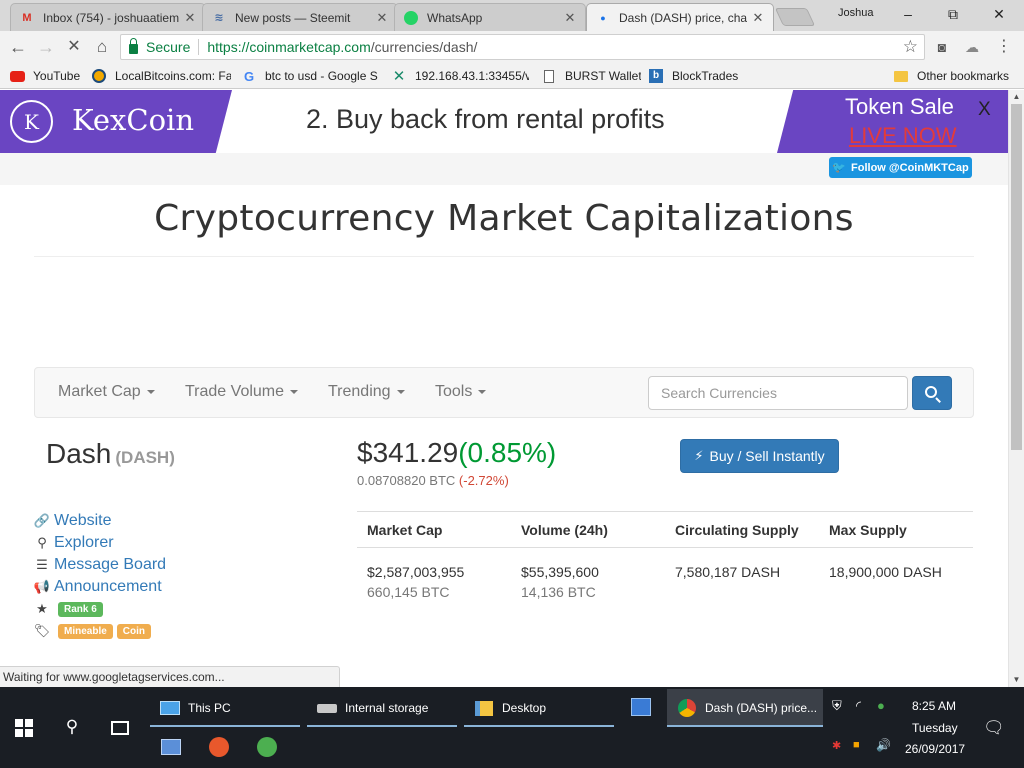 This screenshot has width=1024, height=768. Describe the element at coordinates (18, 47) in the screenshot. I see `back-icon: ←` at that location.